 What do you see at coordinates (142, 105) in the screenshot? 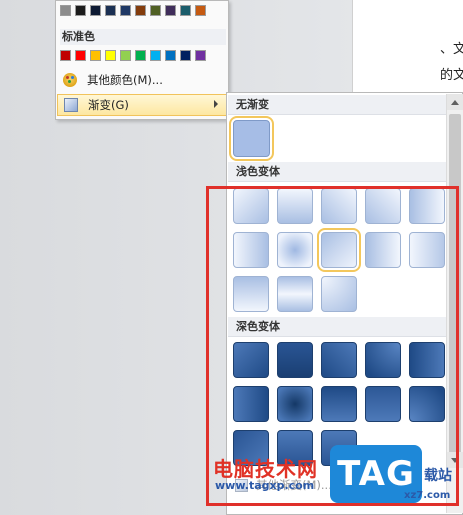
I see `gradient-menu-item: 渐变(G)` at bounding box center [142, 105].